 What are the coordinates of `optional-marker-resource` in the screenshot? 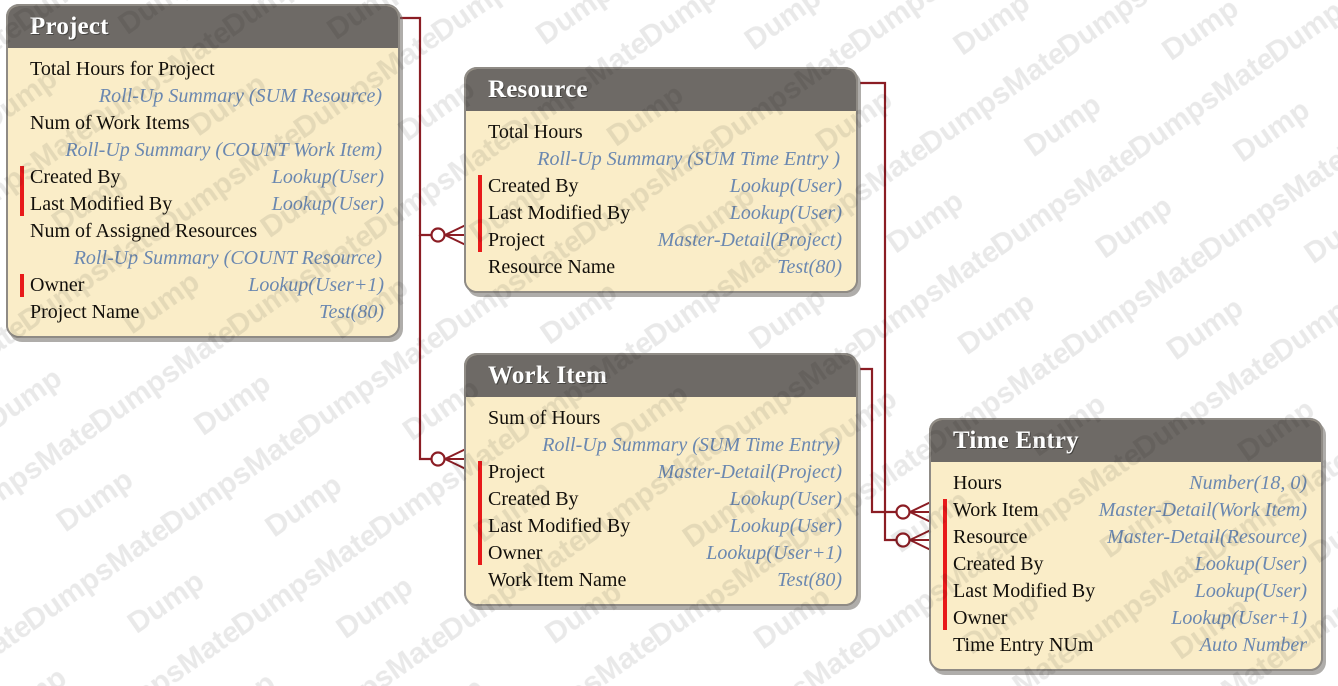 It's located at (438, 235).